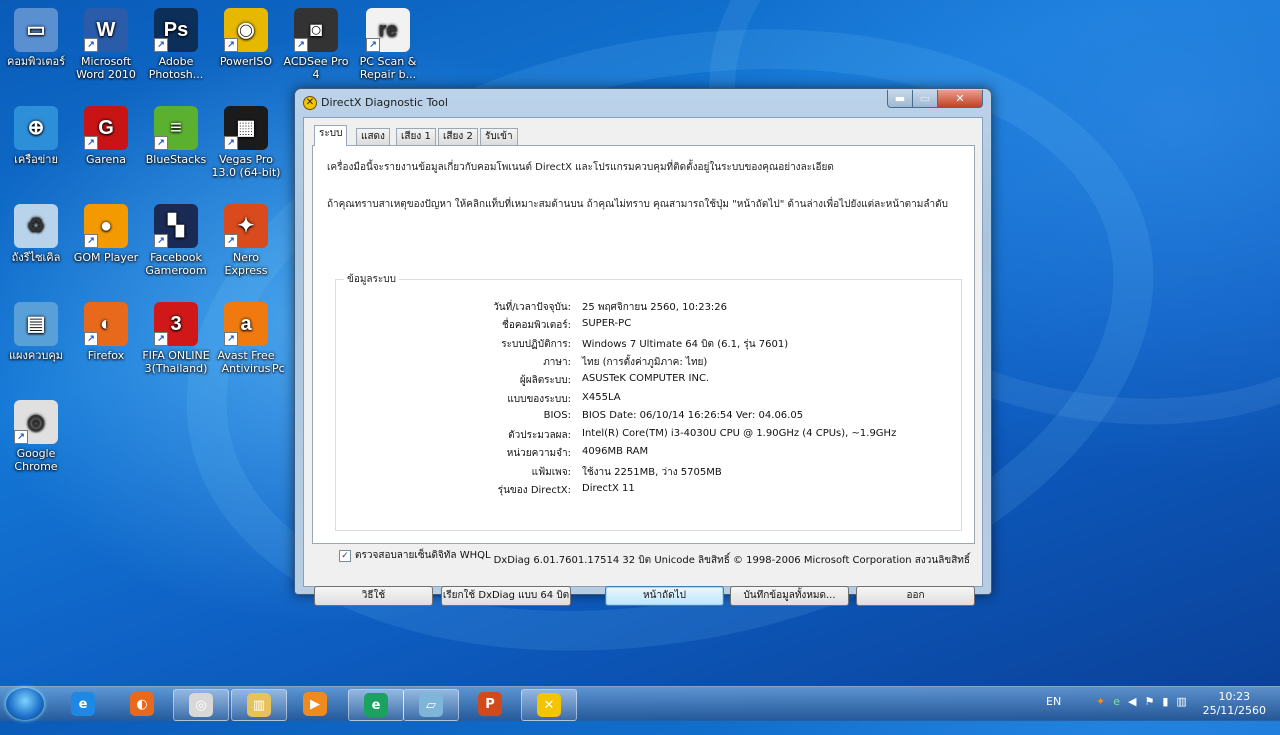 Image resolution: width=1280 pixels, height=735 pixels. I want to click on desktop-icon: ▦ ↗ Vegas Pro 13.0 (64-bit), so click(246, 141).